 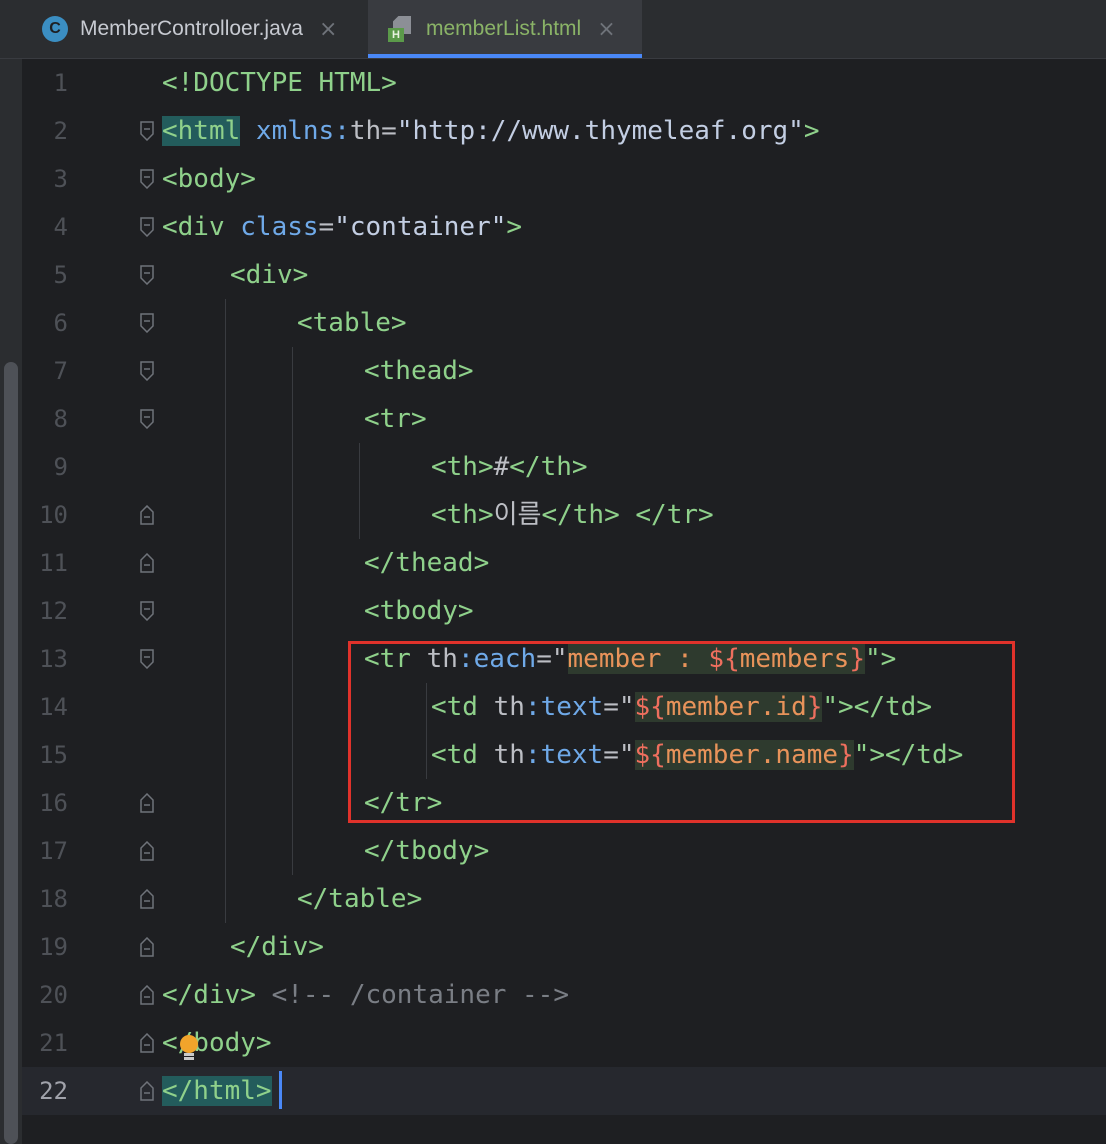 I want to click on code-line: 1 <!DOCTYPE HTML>, so click(x=564, y=83).